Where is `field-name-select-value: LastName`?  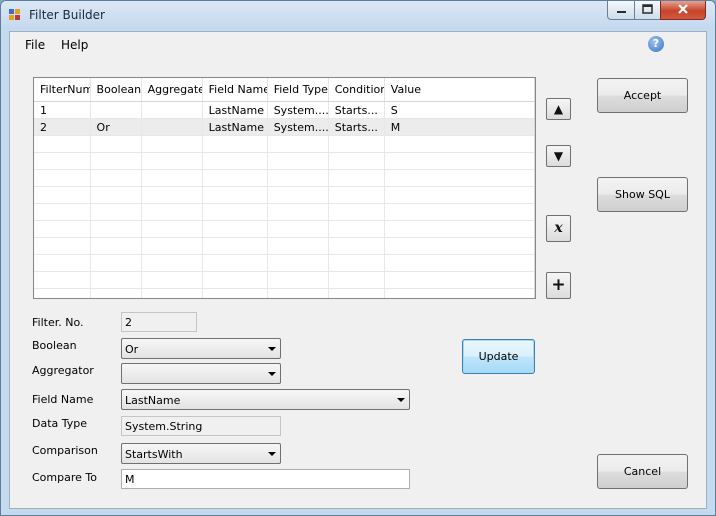
field-name-select-value: LastName is located at coordinates (153, 400).